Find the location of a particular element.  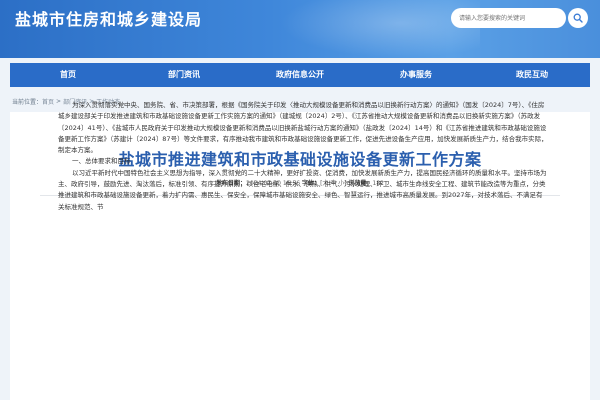

breadcrumb-home: 首页 is located at coordinates (48, 101).